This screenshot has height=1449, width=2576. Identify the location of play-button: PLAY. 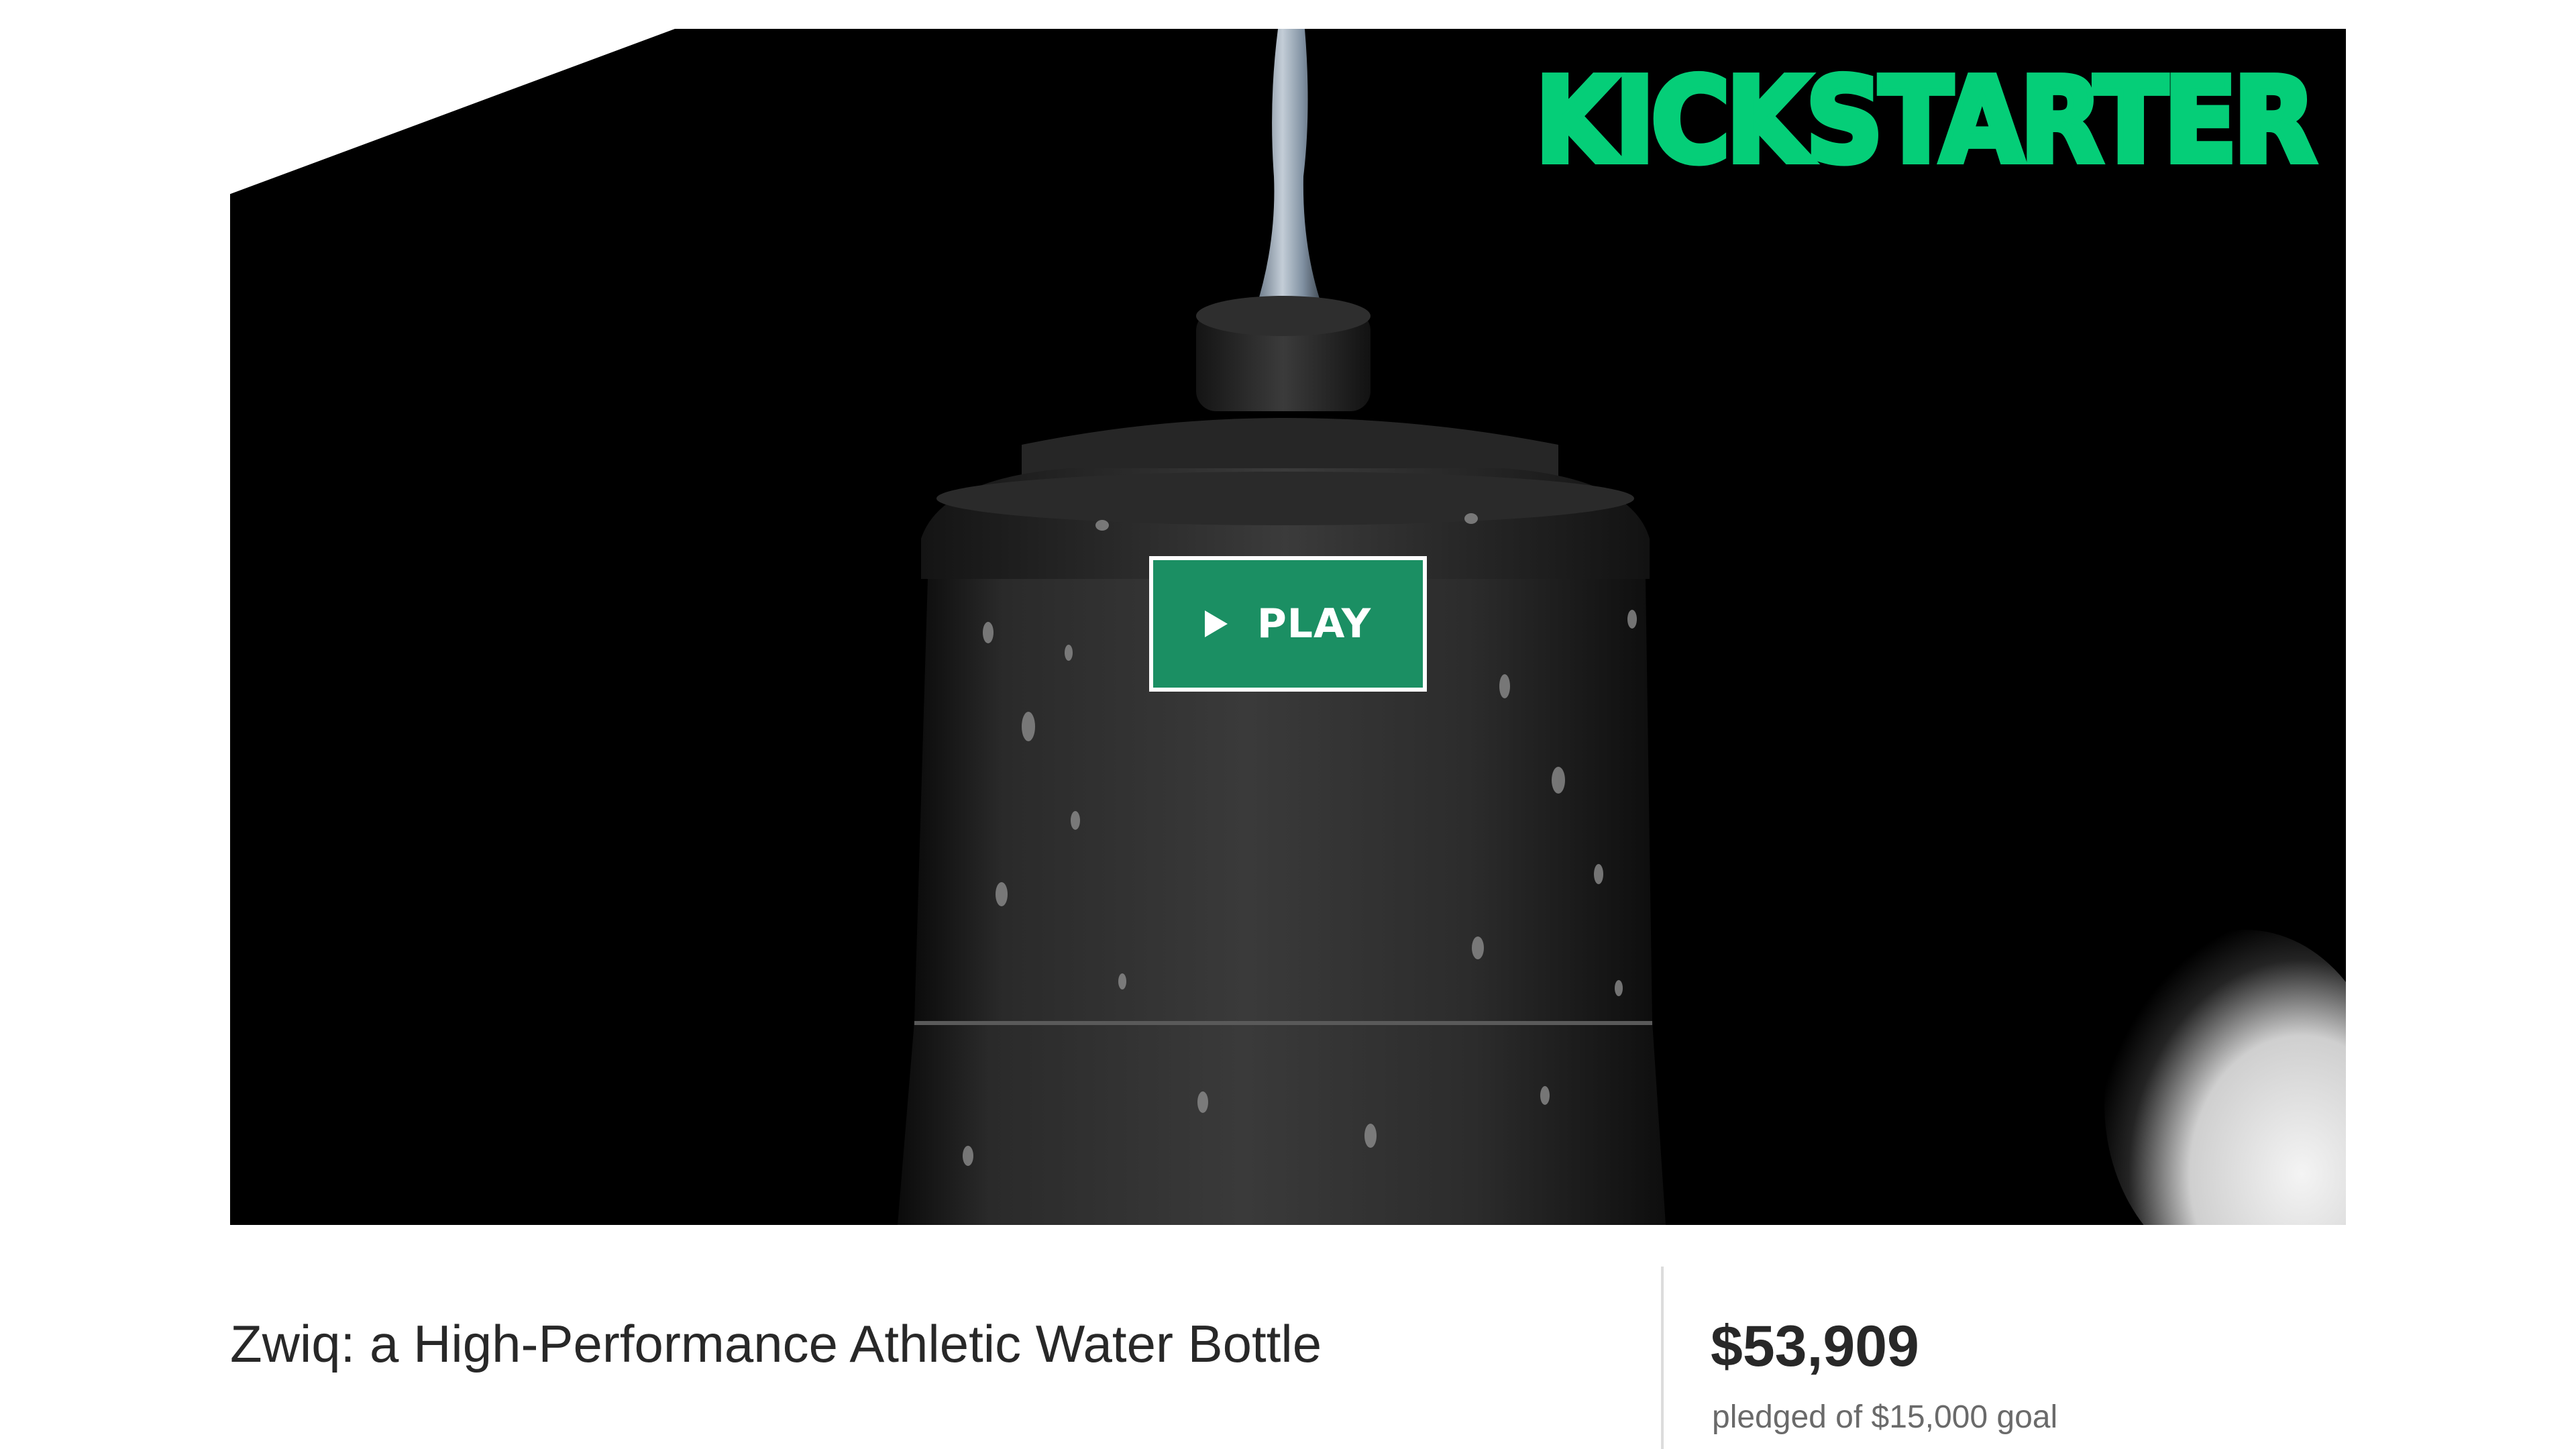
(1288, 624).